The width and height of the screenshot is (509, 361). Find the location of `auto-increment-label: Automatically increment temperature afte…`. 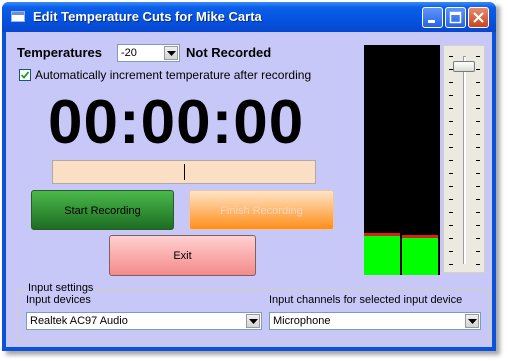

auto-increment-label: Automatically increment temperature afte… is located at coordinates (173, 75).